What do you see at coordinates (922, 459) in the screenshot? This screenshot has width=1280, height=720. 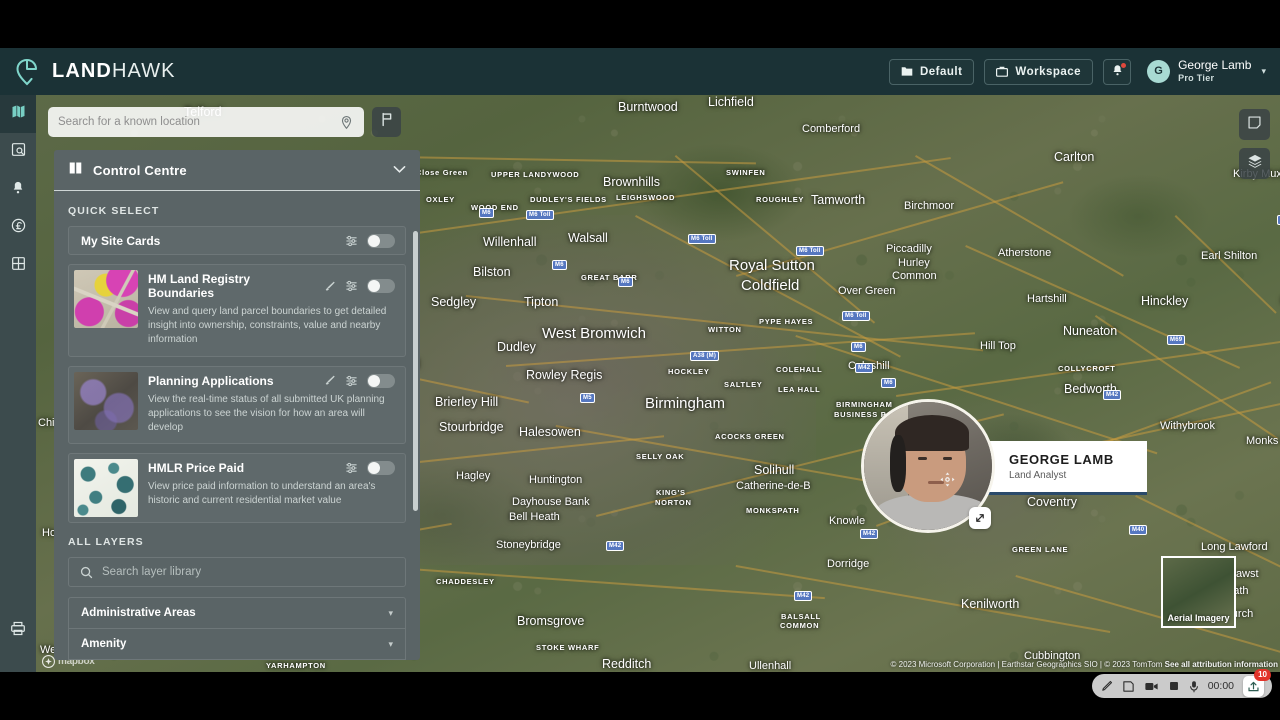 I see `video-eye-left` at bounding box center [922, 459].